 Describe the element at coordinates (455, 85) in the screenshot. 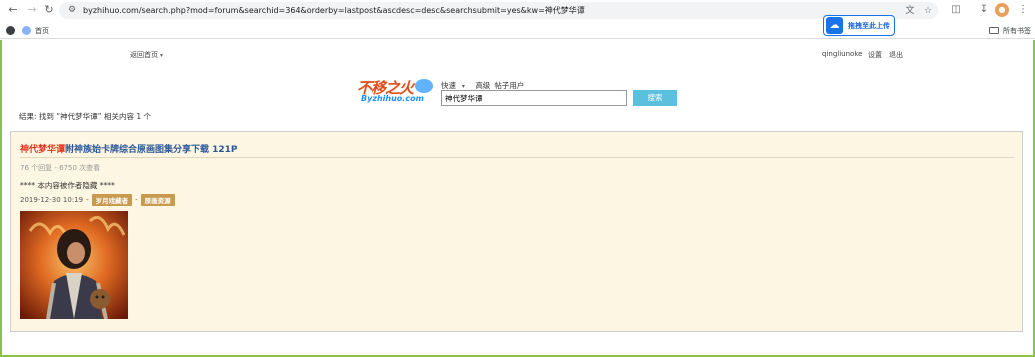

I see `tab-quick: 快速 ▾` at that location.